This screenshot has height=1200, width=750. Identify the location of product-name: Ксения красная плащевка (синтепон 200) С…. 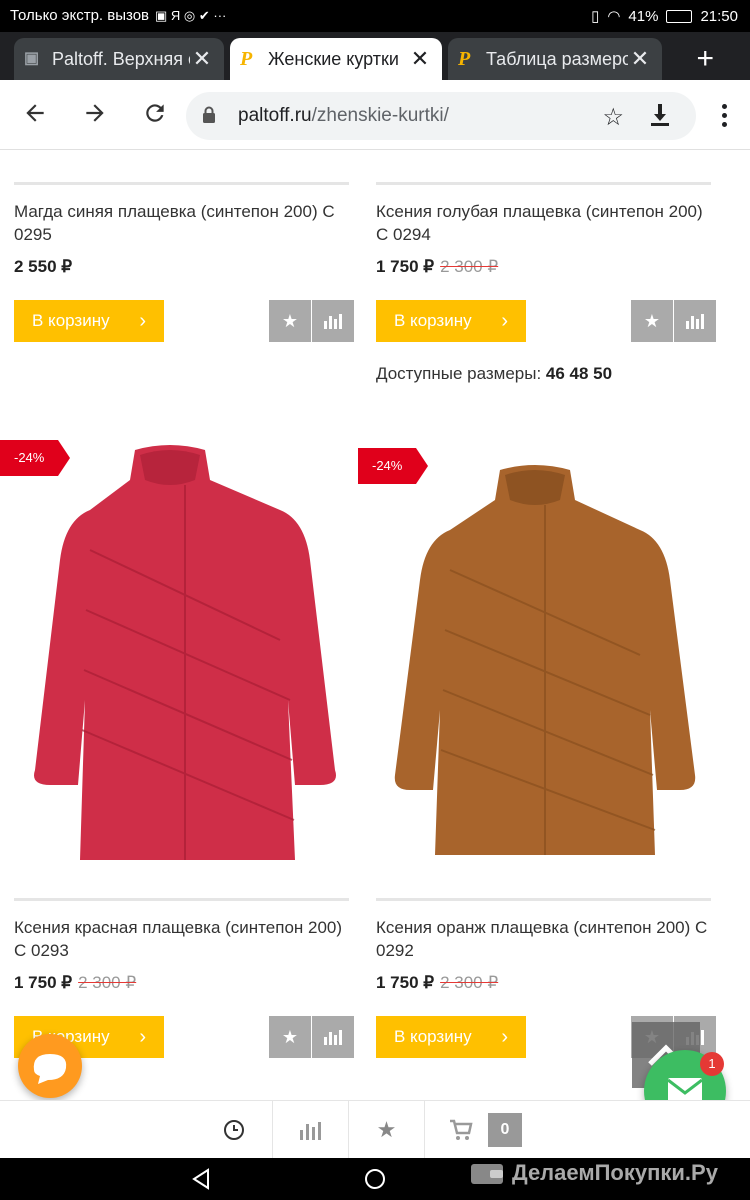
(184, 939).